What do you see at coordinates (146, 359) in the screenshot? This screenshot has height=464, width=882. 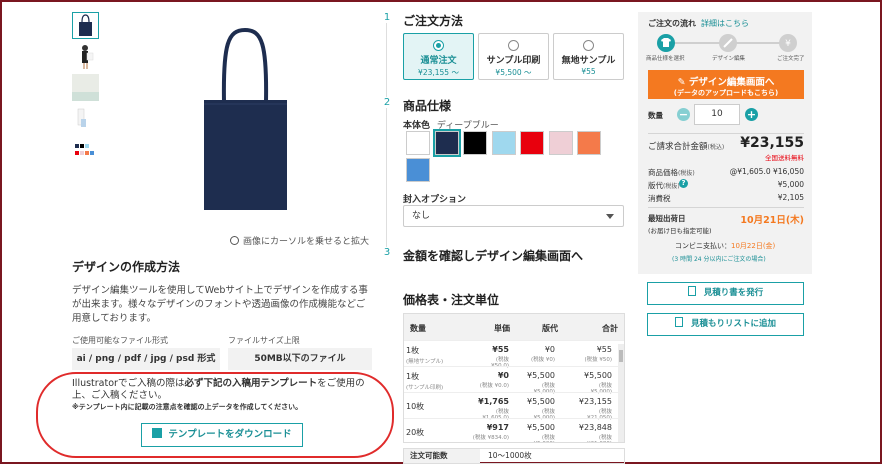 I see `file-types-value: ai / png / pdf / jpg / psd 形式` at bounding box center [146, 359].